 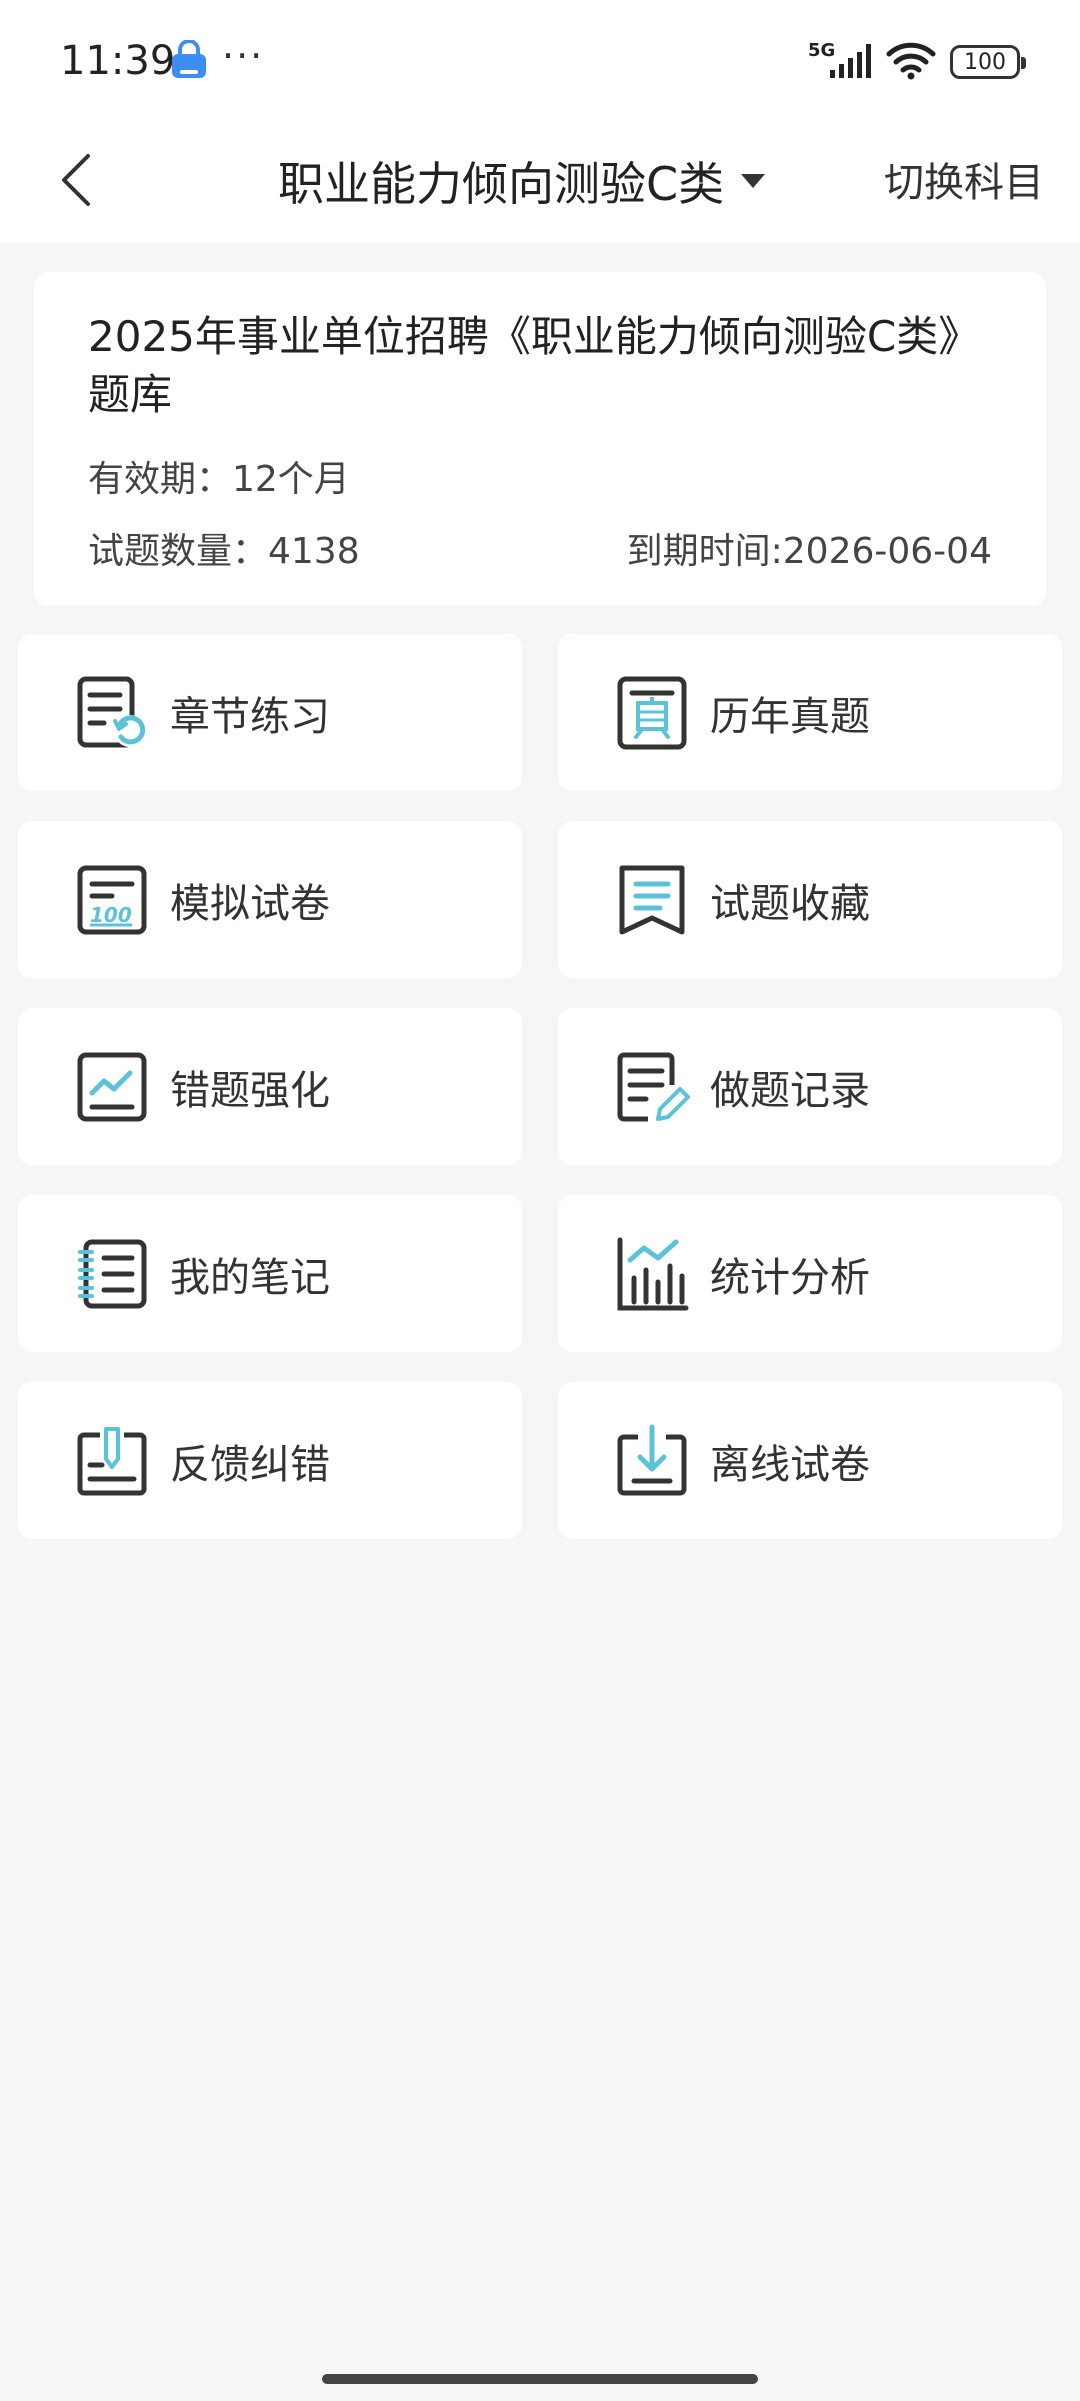 I want to click on network-type: 5G, so click(x=821, y=50).